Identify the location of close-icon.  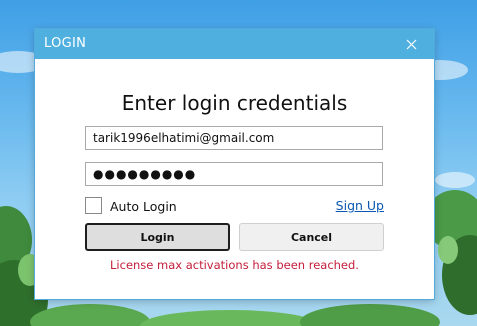
(411, 44).